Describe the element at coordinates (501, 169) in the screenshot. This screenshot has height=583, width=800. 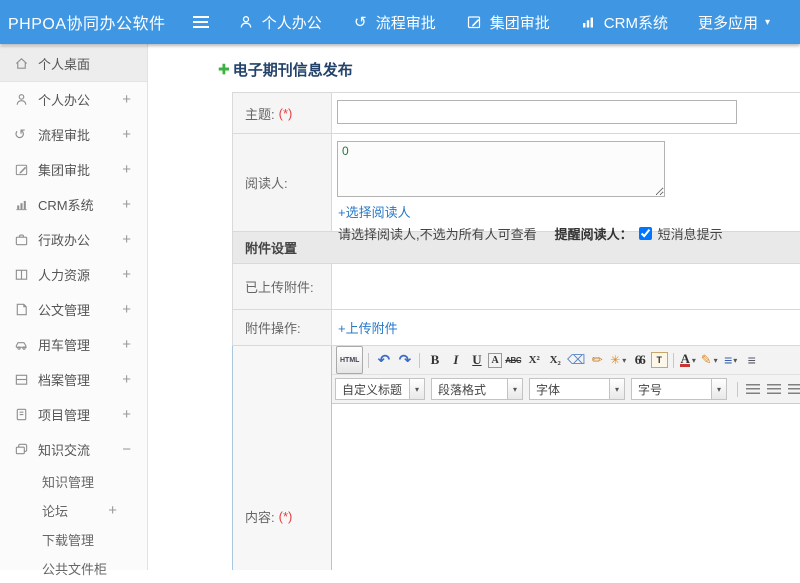
I see `readers-textarea: 0` at that location.